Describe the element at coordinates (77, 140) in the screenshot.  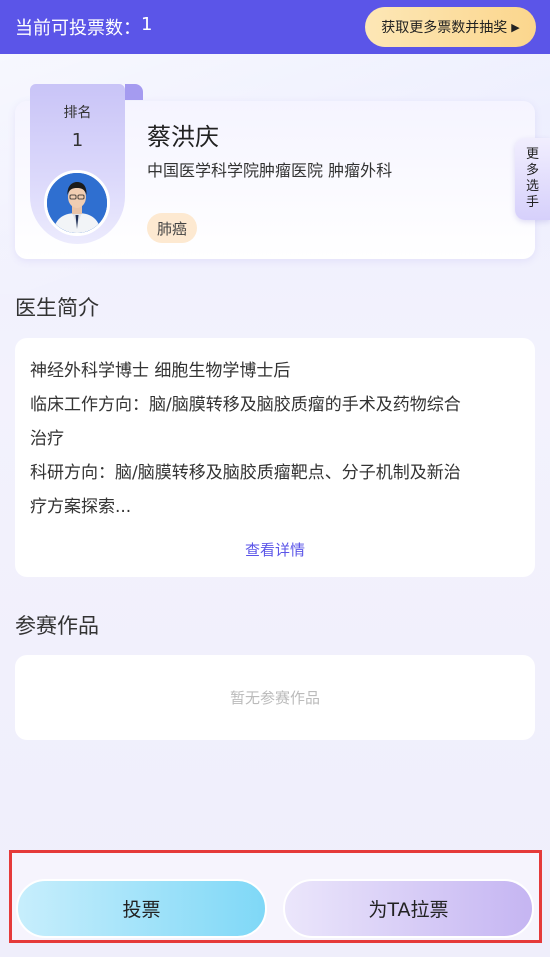
I see `rank-number: 1` at that location.